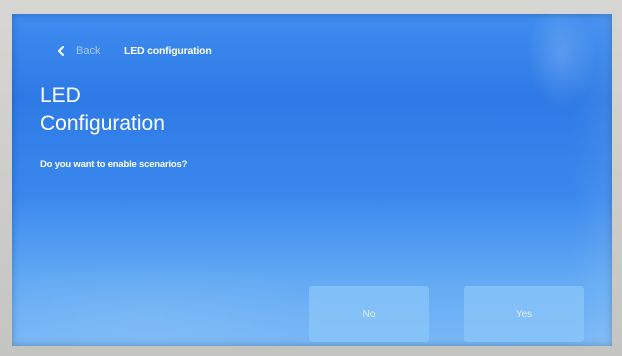 The image size is (622, 356). I want to click on header-title: LED configuration, so click(168, 51).